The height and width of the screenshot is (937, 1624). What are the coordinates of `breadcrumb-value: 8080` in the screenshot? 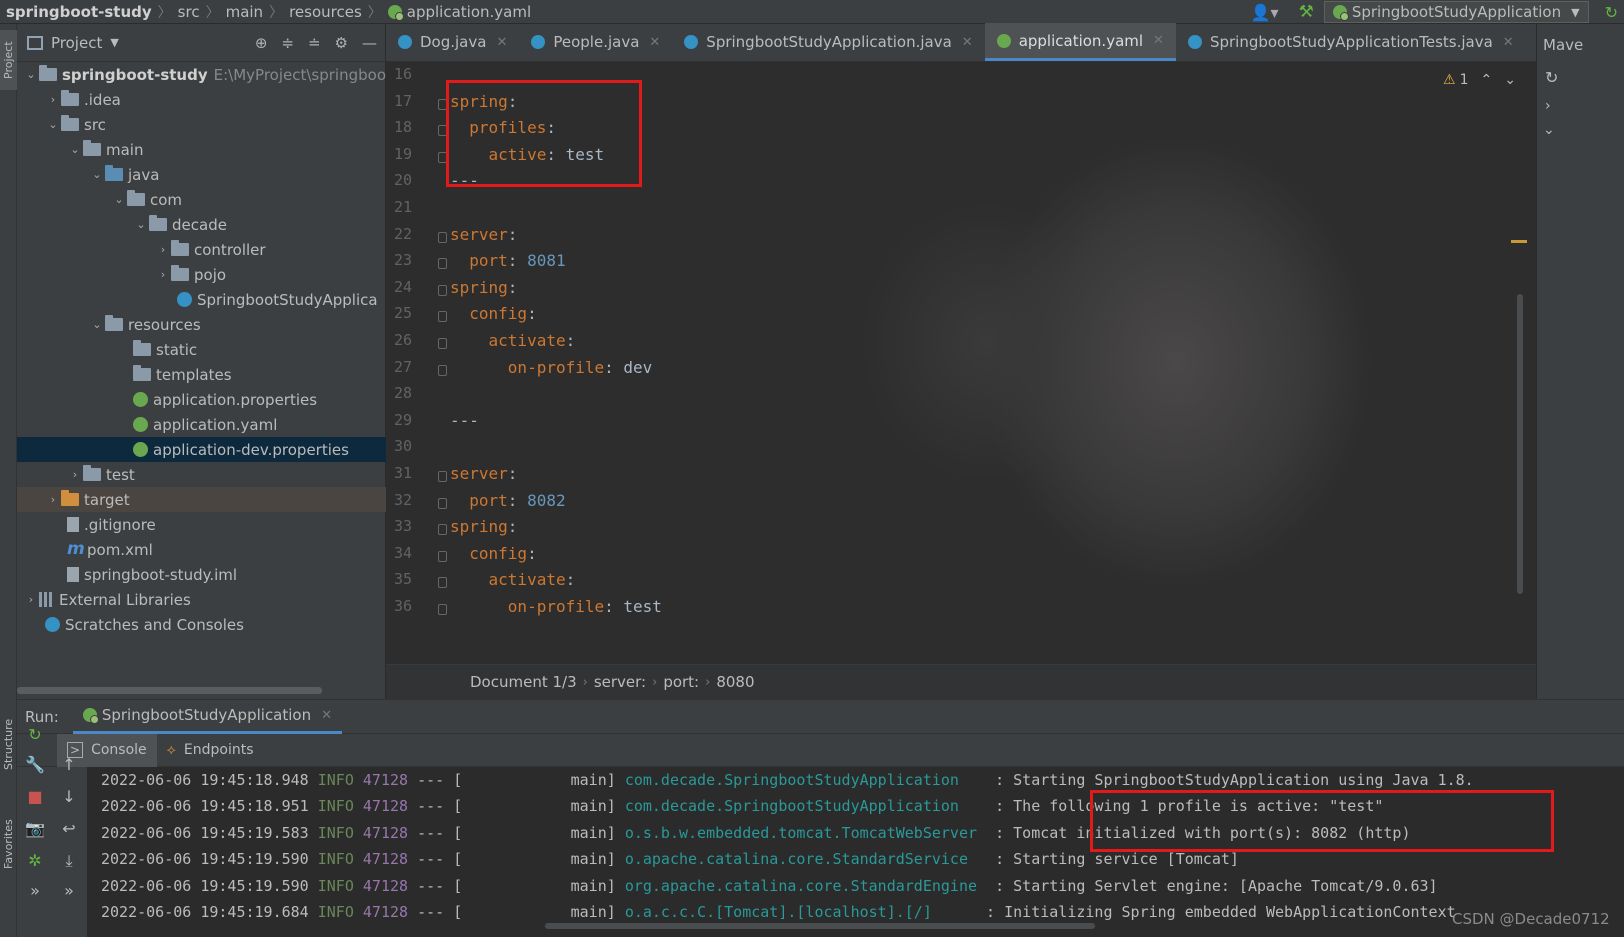 It's located at (735, 682).